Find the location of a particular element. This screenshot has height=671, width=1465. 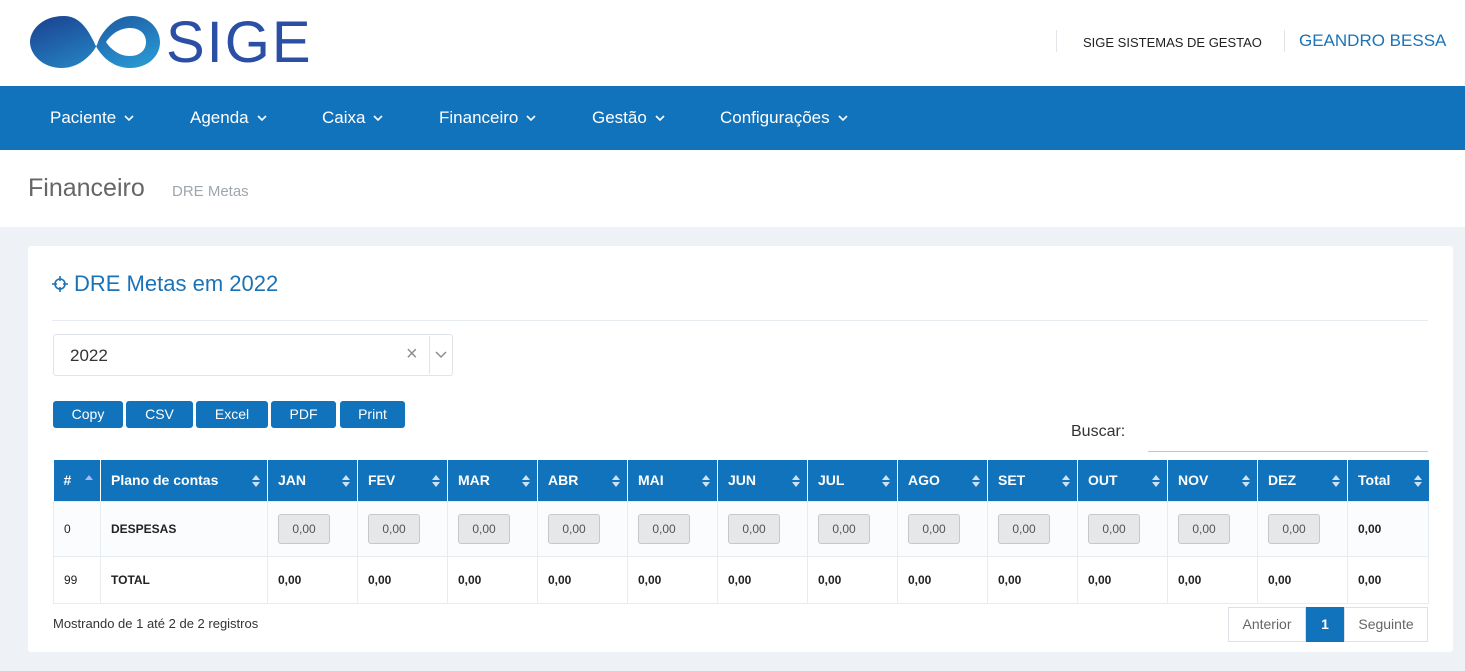

nav-item-paciente: Paciente is located at coordinates (92, 118).